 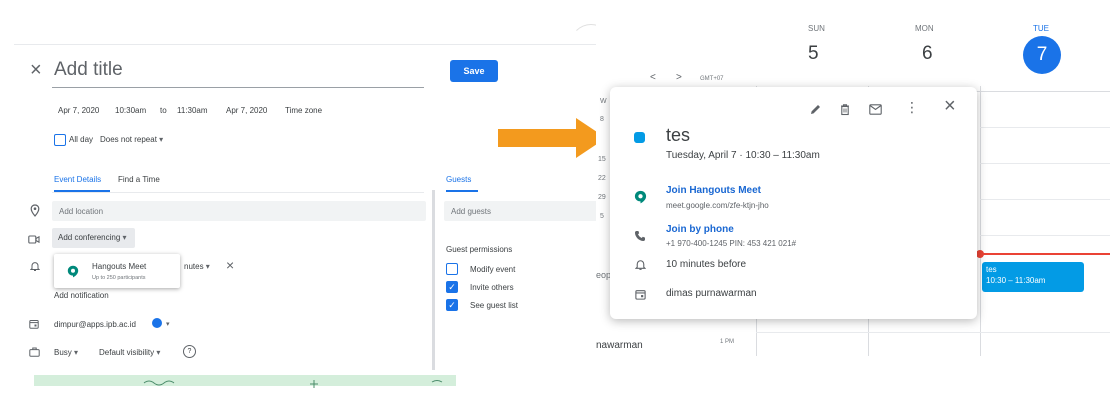 What do you see at coordinates (77, 179) in the screenshot?
I see `tab-event-details: Event Details` at bounding box center [77, 179].